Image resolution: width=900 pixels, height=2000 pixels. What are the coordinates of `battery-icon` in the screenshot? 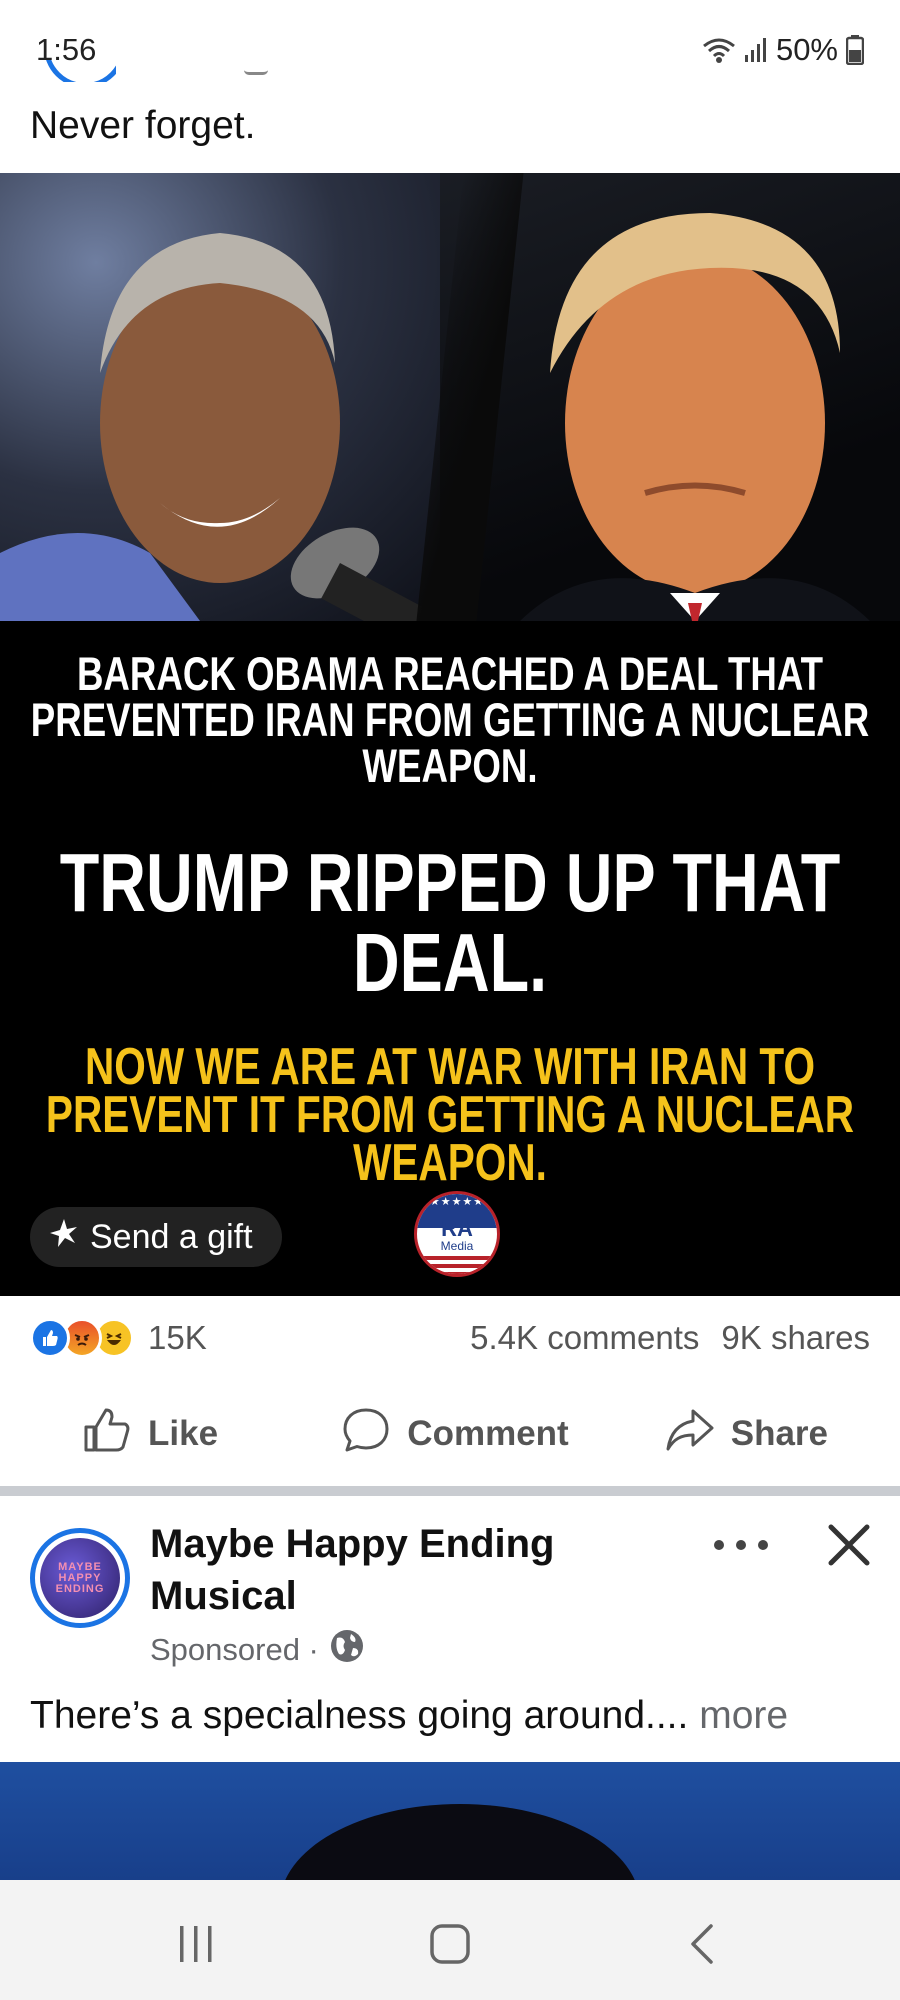 It's located at (855, 50).